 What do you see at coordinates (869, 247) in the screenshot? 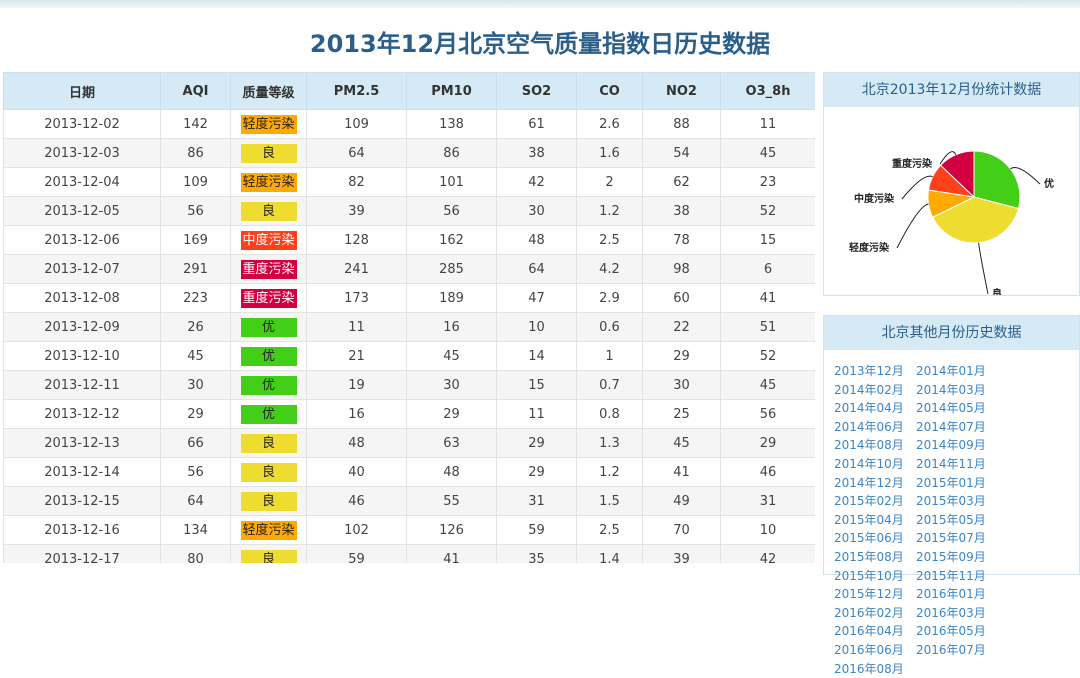
I see `pie-label: 轻度污染` at bounding box center [869, 247].